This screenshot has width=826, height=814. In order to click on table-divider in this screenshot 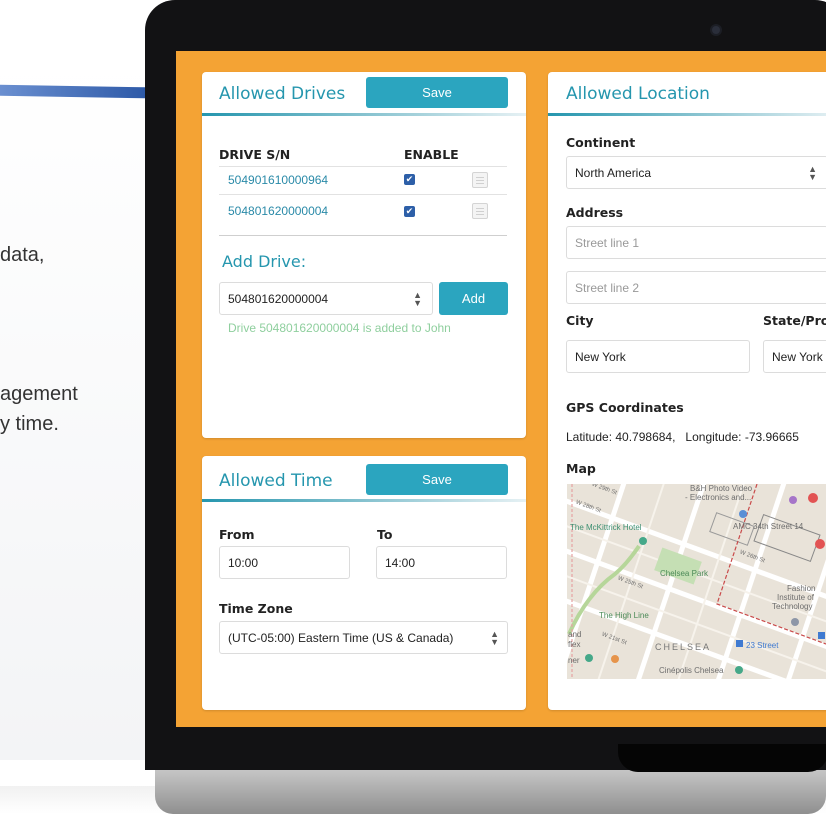, I will do `click(363, 166)`.